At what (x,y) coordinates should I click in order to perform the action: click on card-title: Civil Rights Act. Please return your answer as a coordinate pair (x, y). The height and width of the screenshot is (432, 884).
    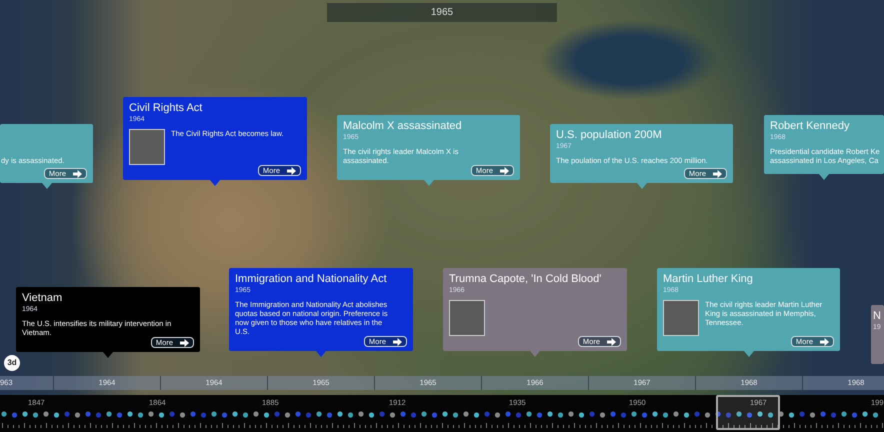
    Looking at the image, I should click on (165, 108).